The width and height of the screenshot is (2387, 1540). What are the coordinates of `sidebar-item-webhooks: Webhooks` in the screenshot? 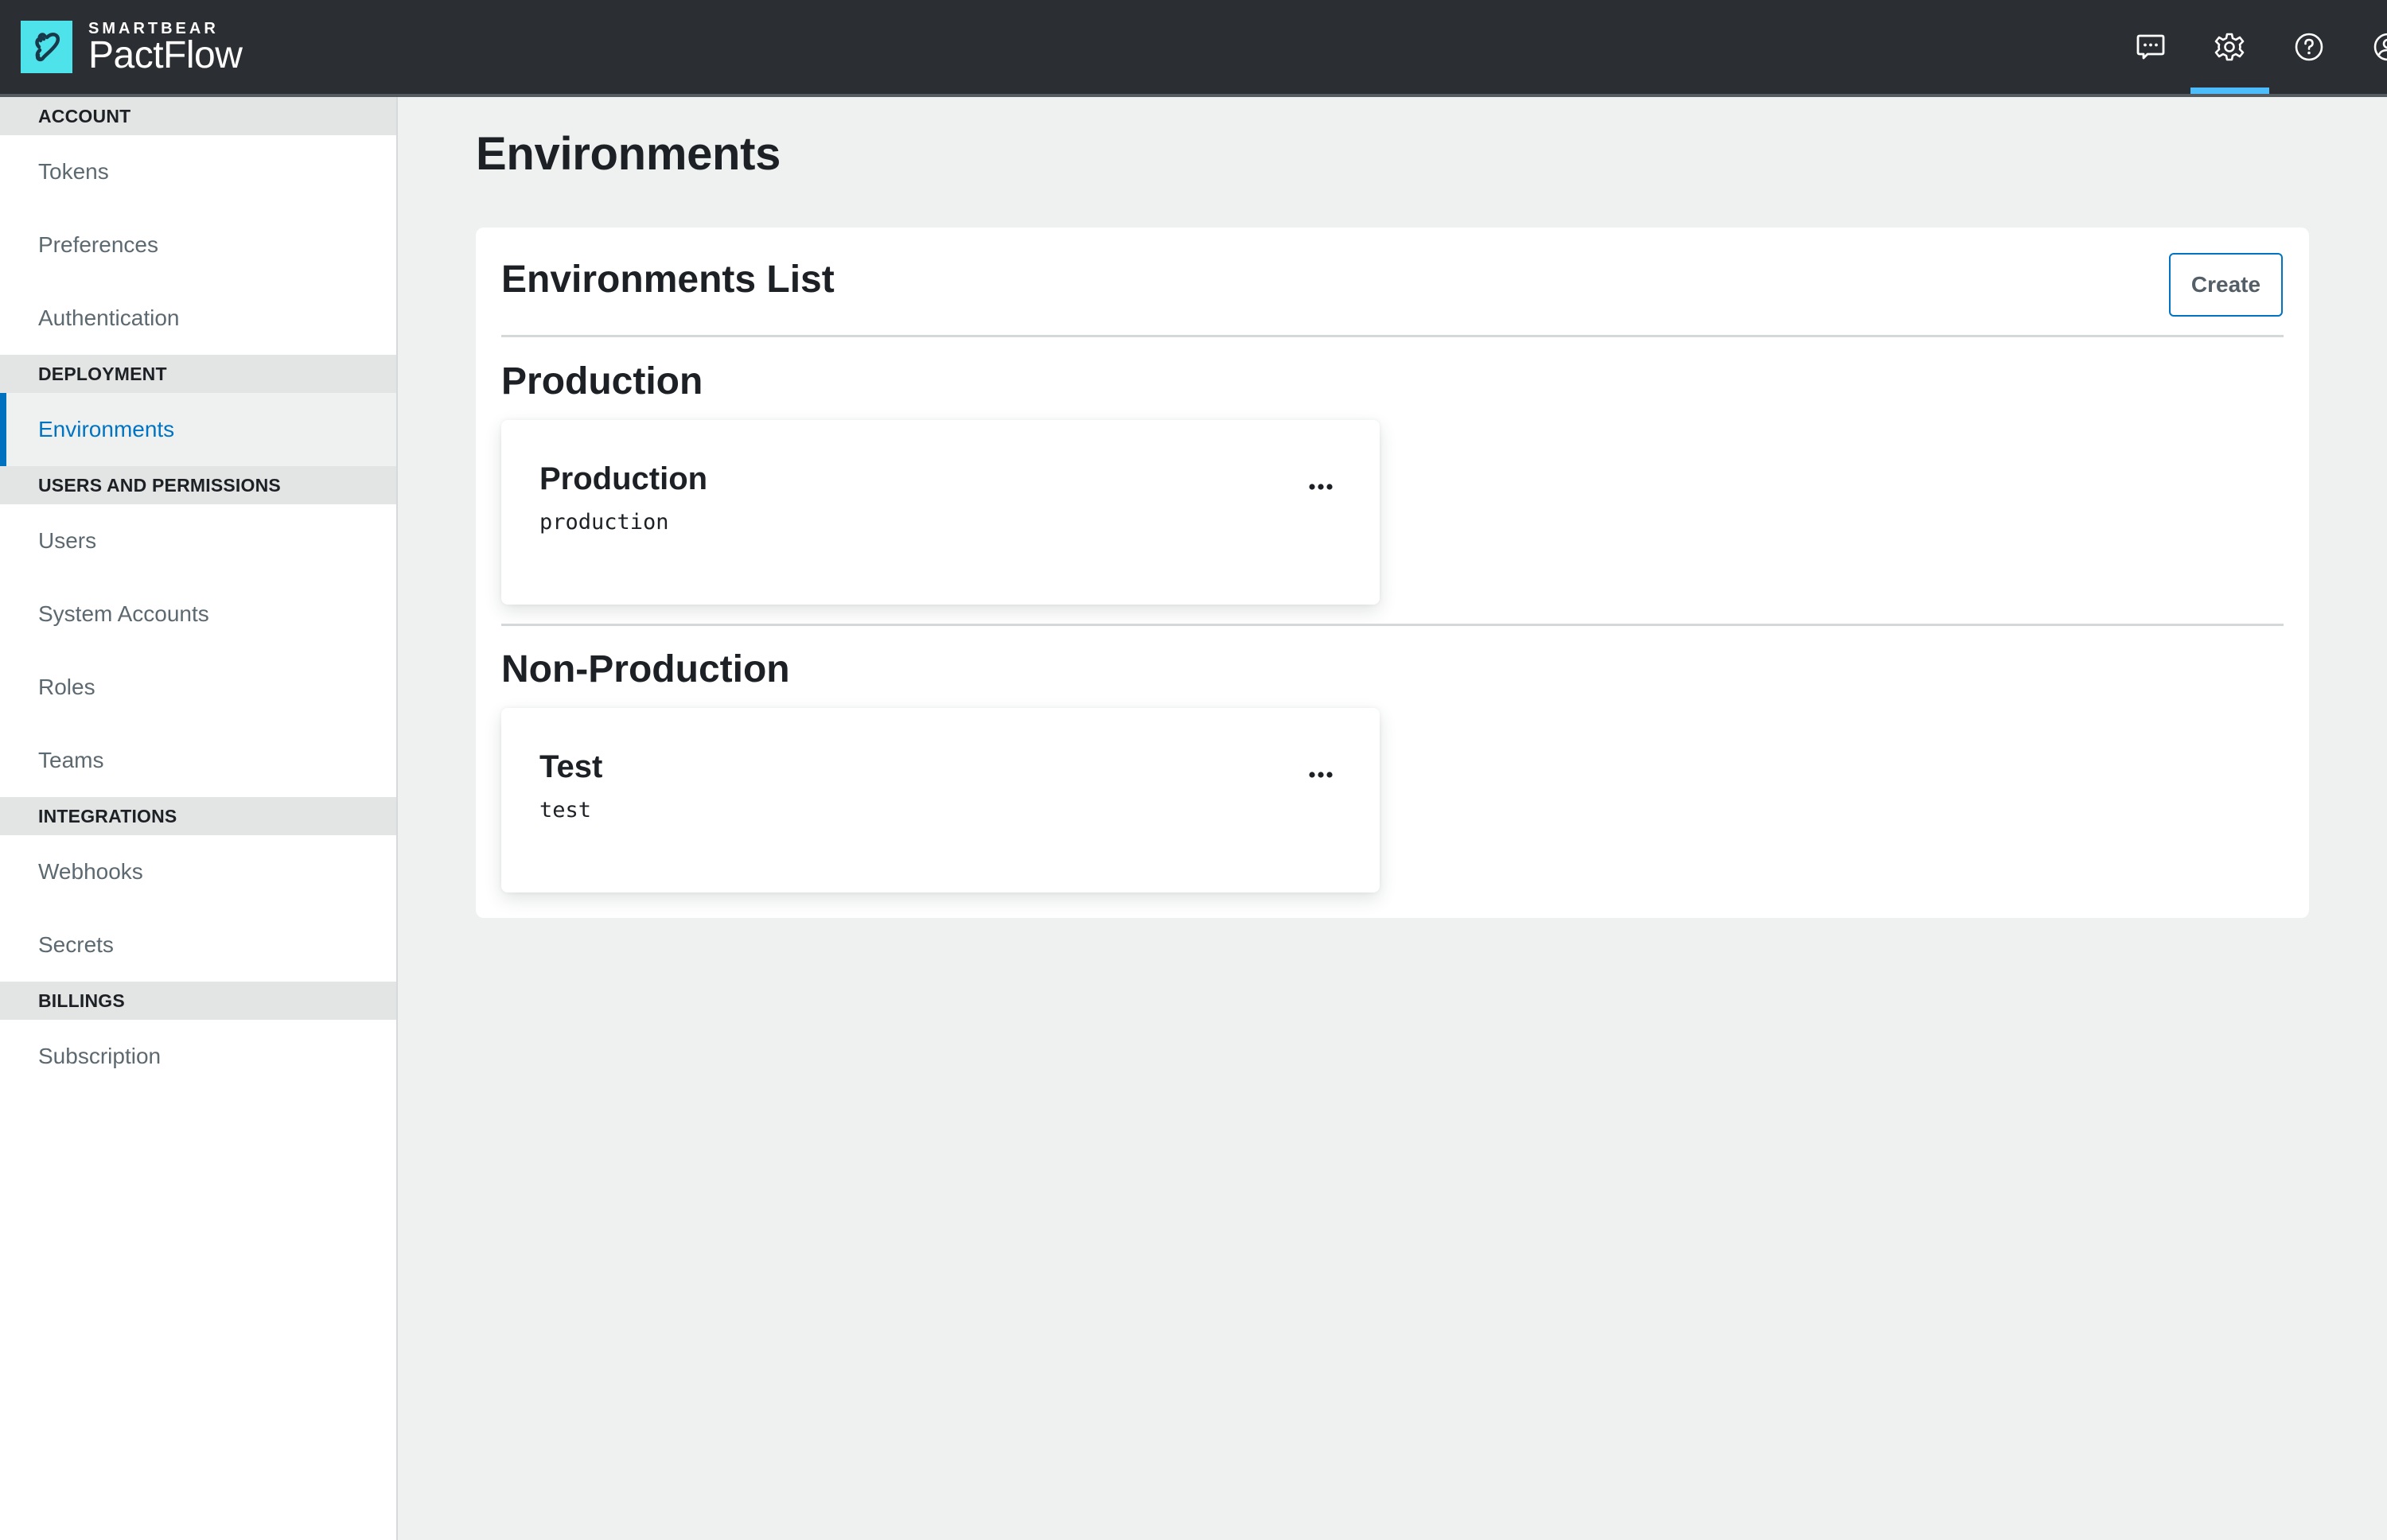 It's located at (198, 871).